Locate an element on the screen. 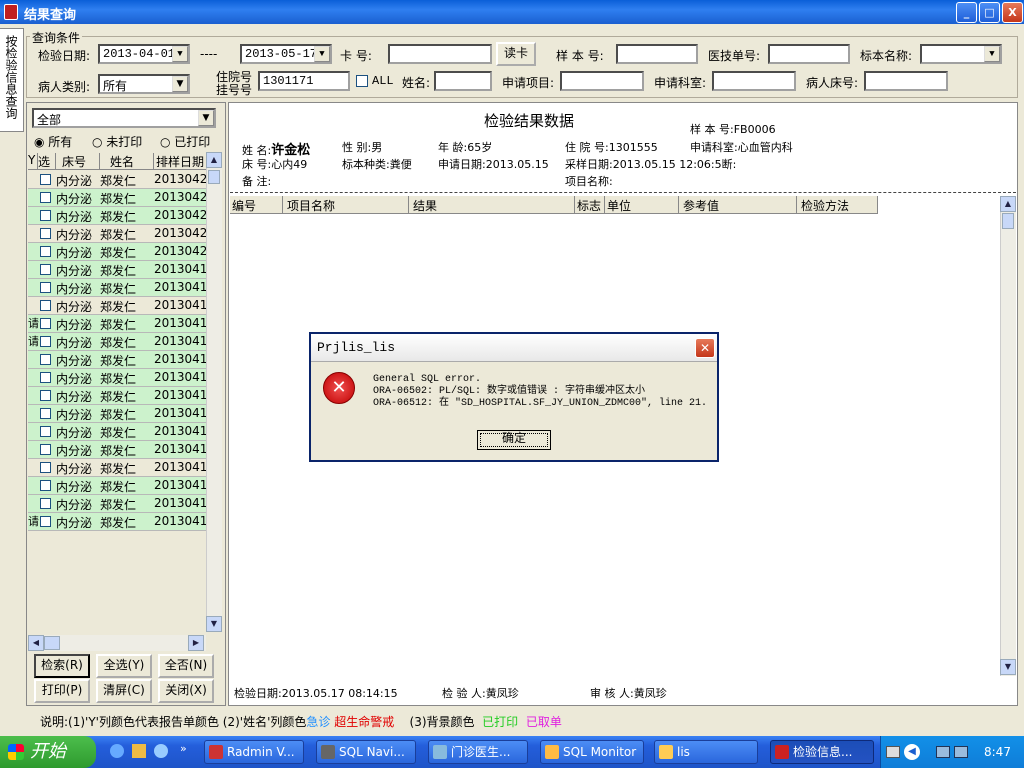 This screenshot has height=768, width=1024. select-none-button: 全否(N) is located at coordinates (186, 666).